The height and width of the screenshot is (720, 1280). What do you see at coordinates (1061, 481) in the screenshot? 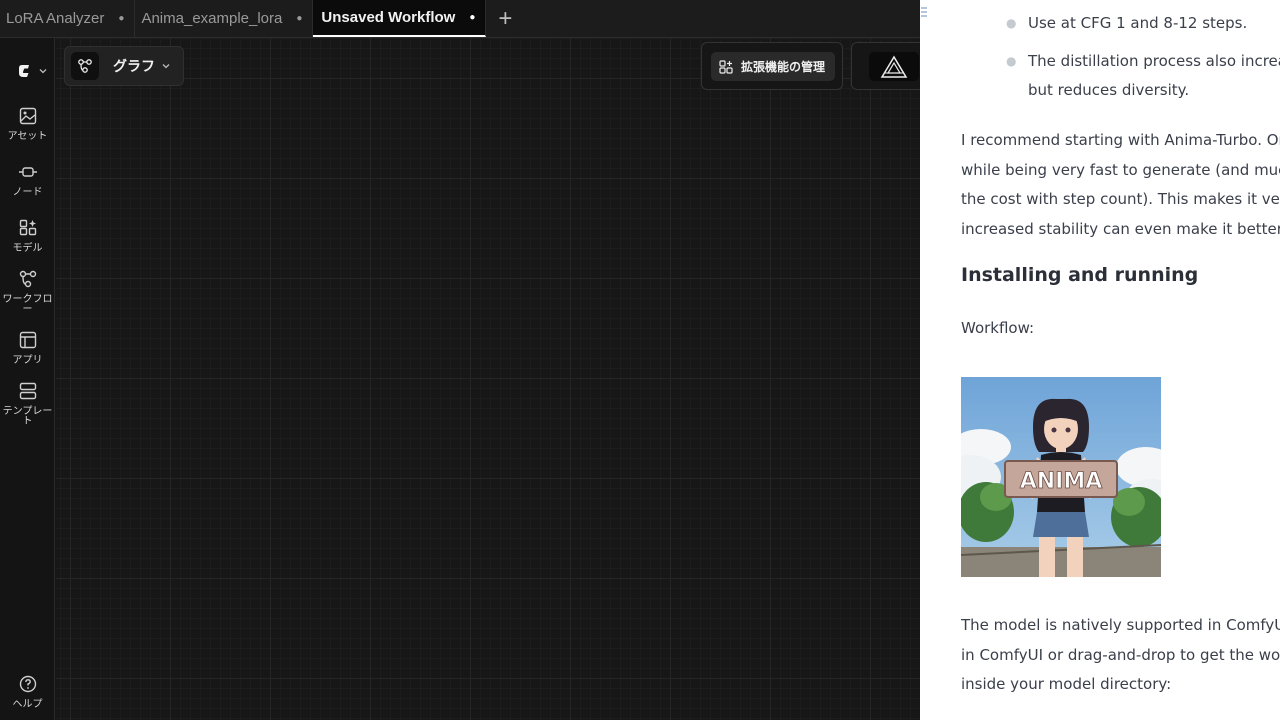
I see `sign-text: ANIMA` at bounding box center [1061, 481].